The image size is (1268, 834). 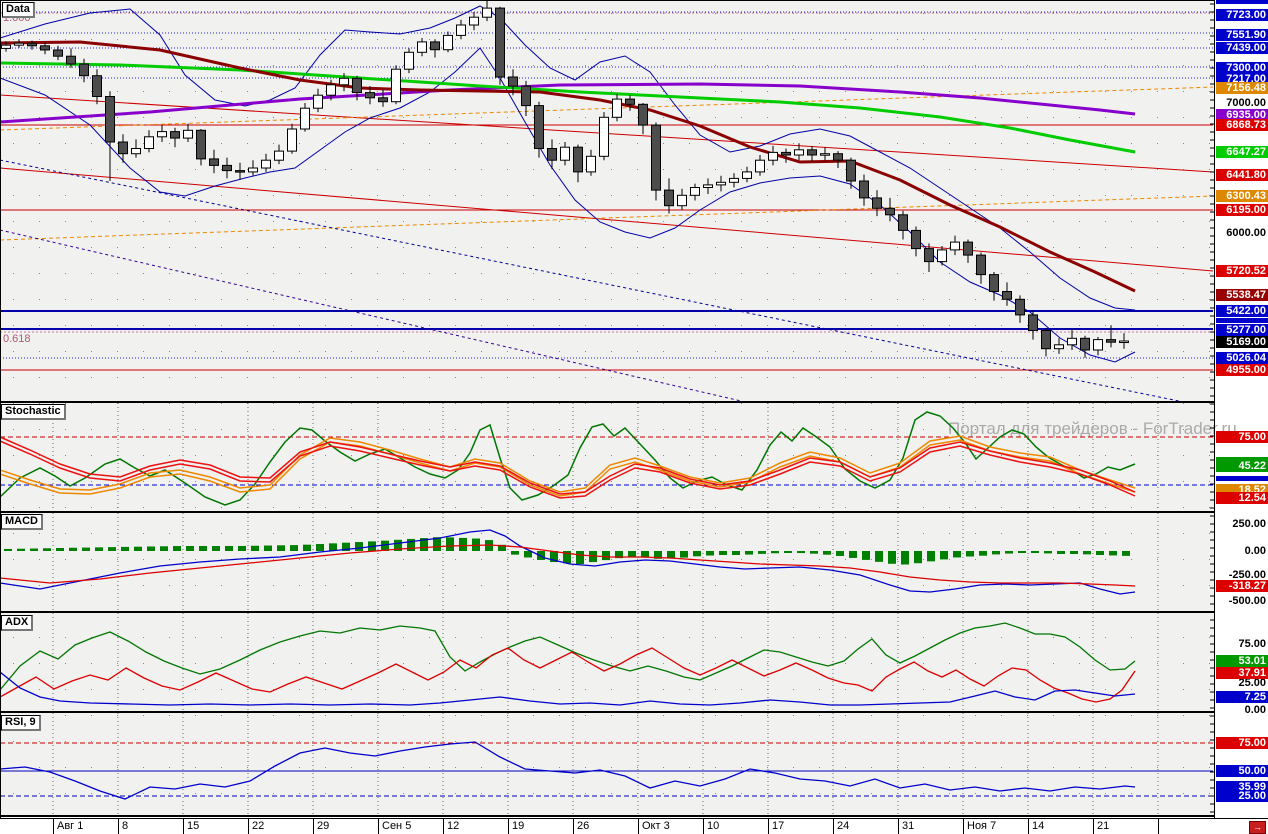 What do you see at coordinates (22, 522) in the screenshot?
I see `indicator-header-macd: MACD` at bounding box center [22, 522].